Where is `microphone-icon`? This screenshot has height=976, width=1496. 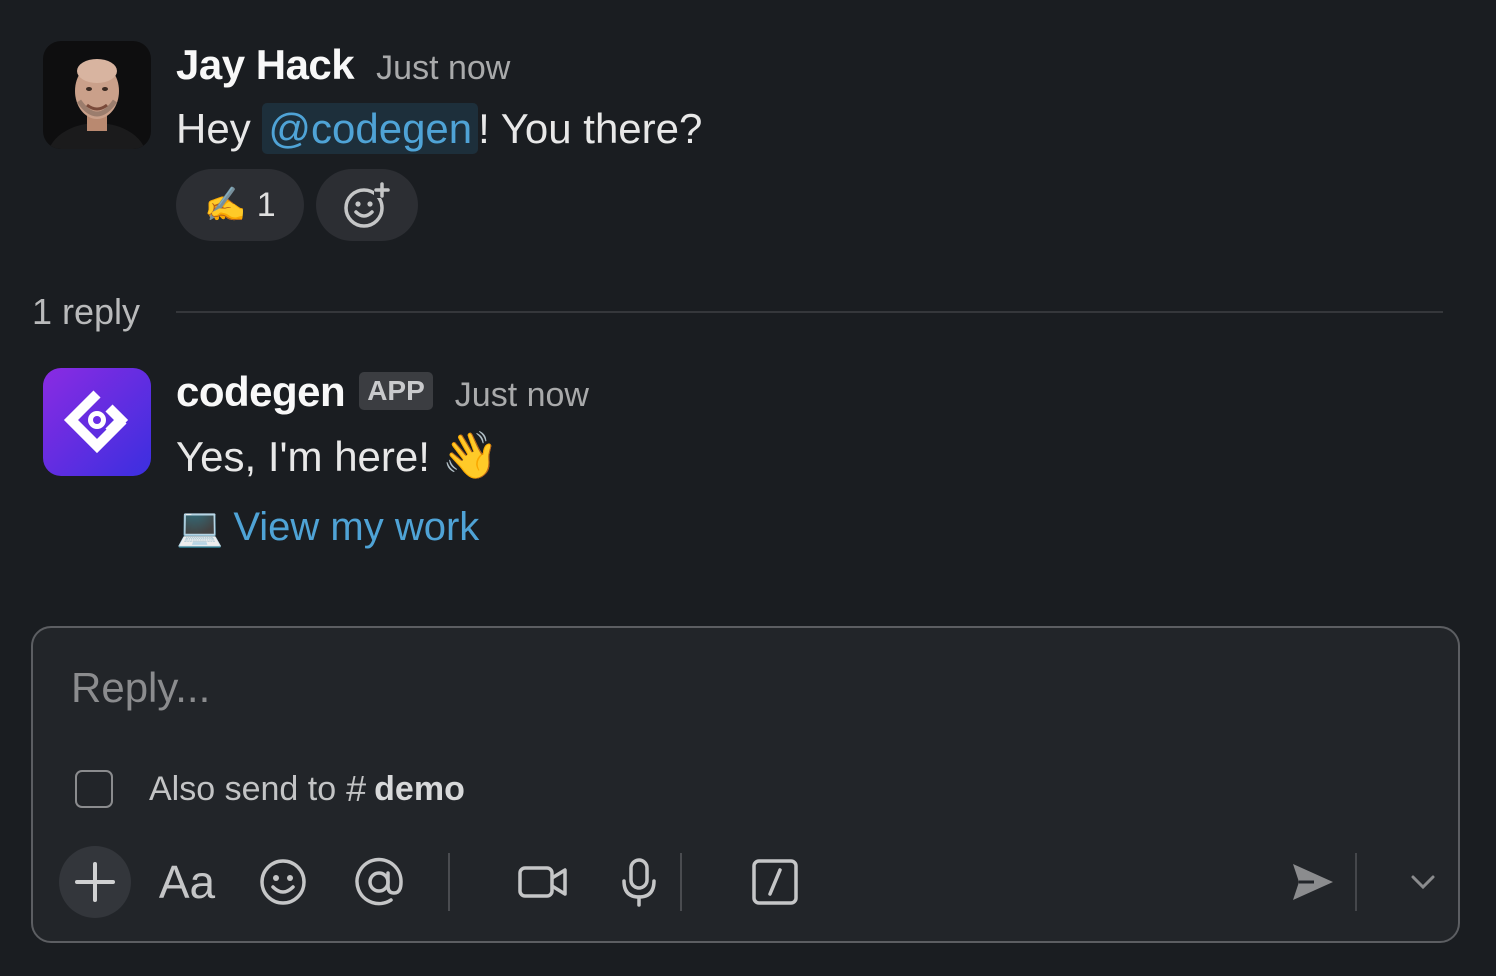
microphone-icon is located at coordinates (639, 882).